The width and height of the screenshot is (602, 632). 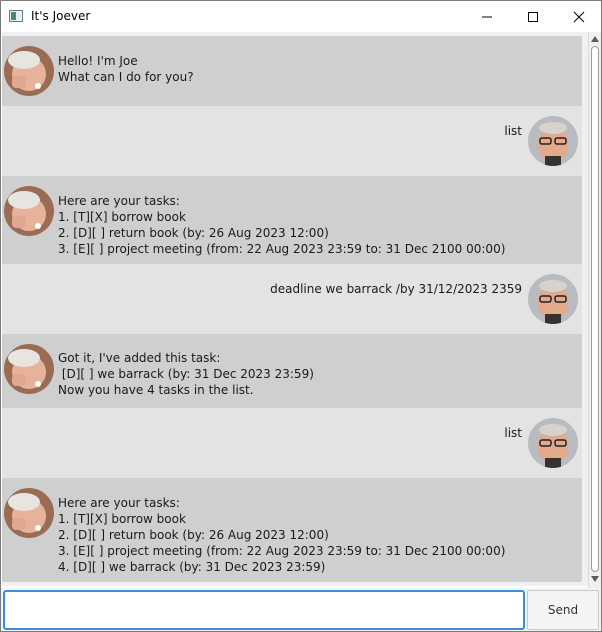 I want to click on close-button, so click(x=579, y=16).